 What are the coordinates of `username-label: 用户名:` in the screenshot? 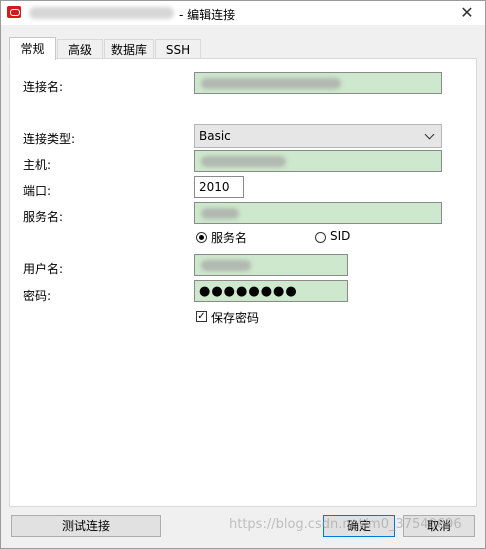 It's located at (43, 269).